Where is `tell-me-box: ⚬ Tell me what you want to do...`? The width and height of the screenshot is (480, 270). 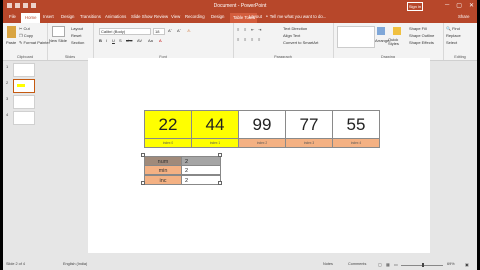 tell-me-box: ⚬ Tell me what you want to do... is located at coordinates (295, 17).